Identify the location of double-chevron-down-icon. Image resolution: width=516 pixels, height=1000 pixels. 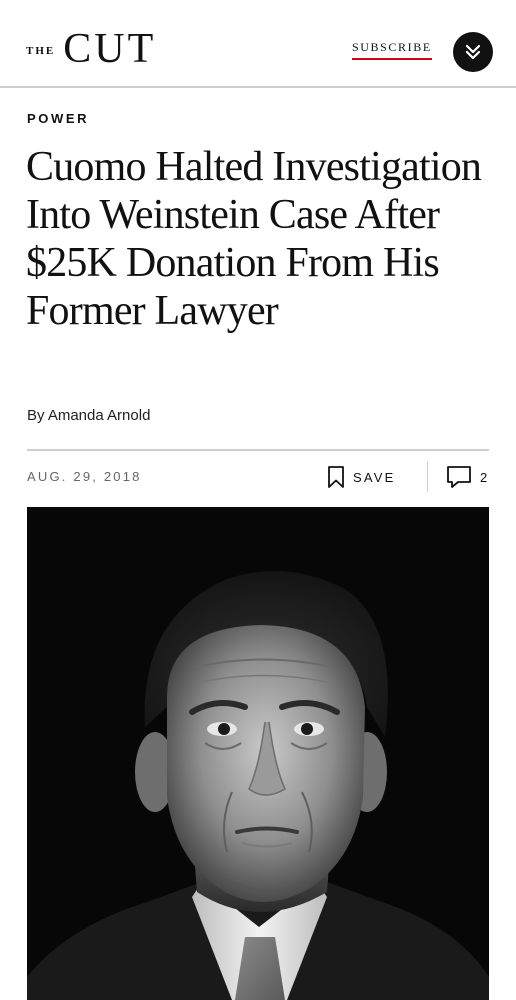
(473, 52).